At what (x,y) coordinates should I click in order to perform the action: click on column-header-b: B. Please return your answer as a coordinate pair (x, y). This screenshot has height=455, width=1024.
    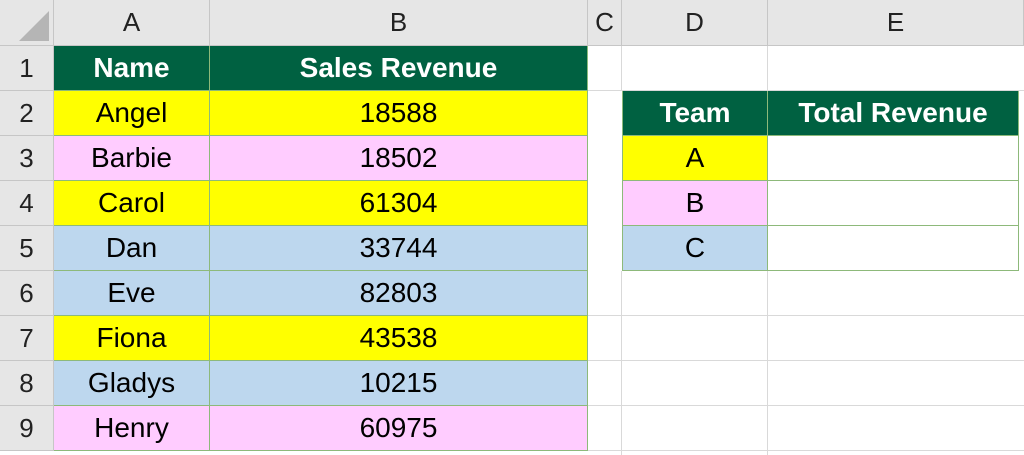
    Looking at the image, I should click on (399, 23).